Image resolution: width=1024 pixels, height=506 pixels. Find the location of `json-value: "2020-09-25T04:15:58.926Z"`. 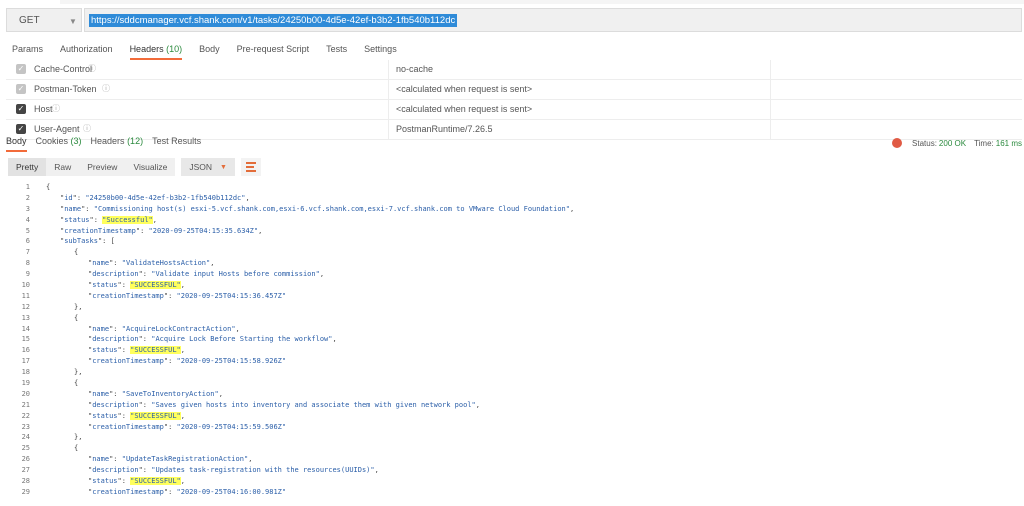

json-value: "2020-09-25T04:15:58.926Z" is located at coordinates (231, 361).